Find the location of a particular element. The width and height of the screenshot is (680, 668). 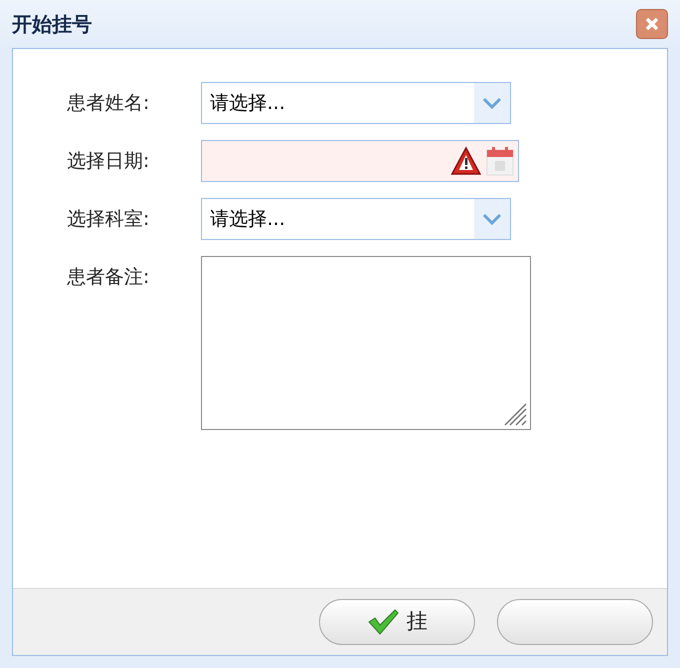

resize-grip-icon is located at coordinates (516, 415).